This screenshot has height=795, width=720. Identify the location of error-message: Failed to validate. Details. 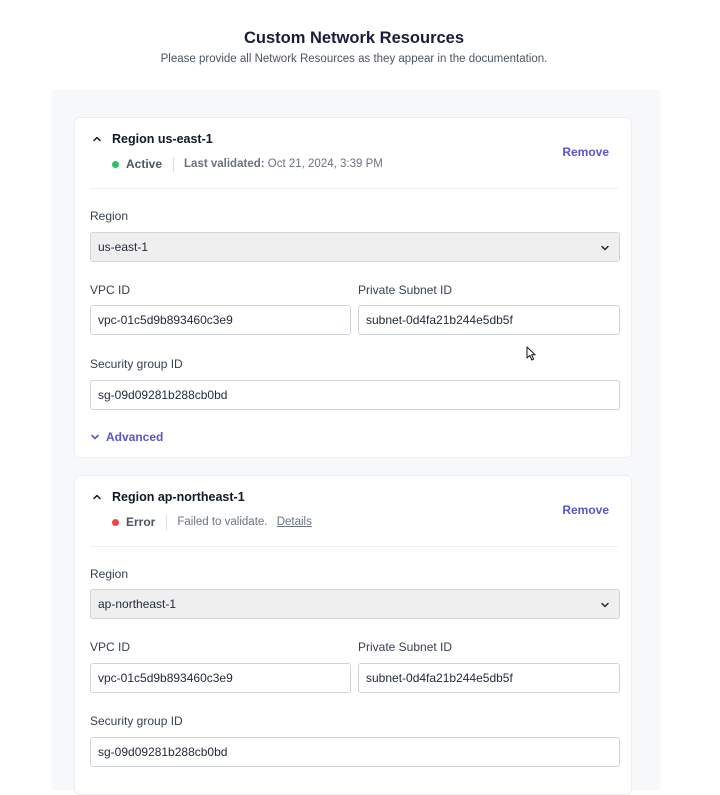
(244, 522).